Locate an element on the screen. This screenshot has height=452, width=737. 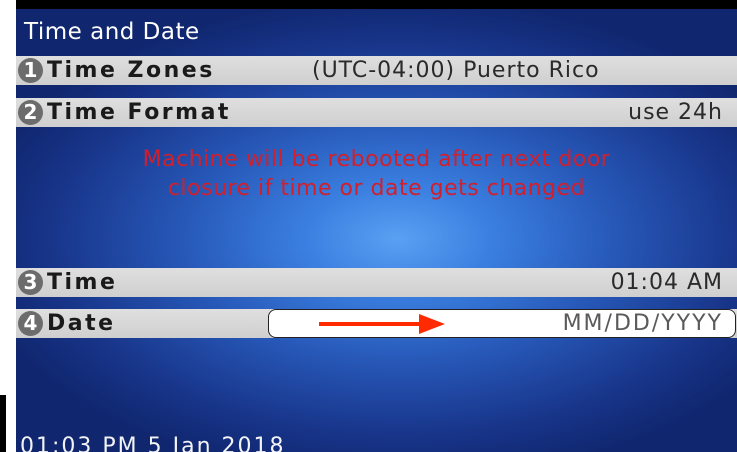
time-zones-row: 1 Time Zones (UTC-04:00) Puerto Rico is located at coordinates (376, 70).